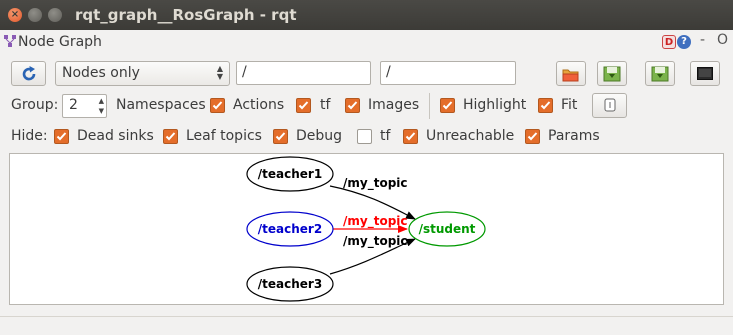 Image resolution: width=733 pixels, height=335 pixels. What do you see at coordinates (684, 42) in the screenshot?
I see `help-button: ?` at bounding box center [684, 42].